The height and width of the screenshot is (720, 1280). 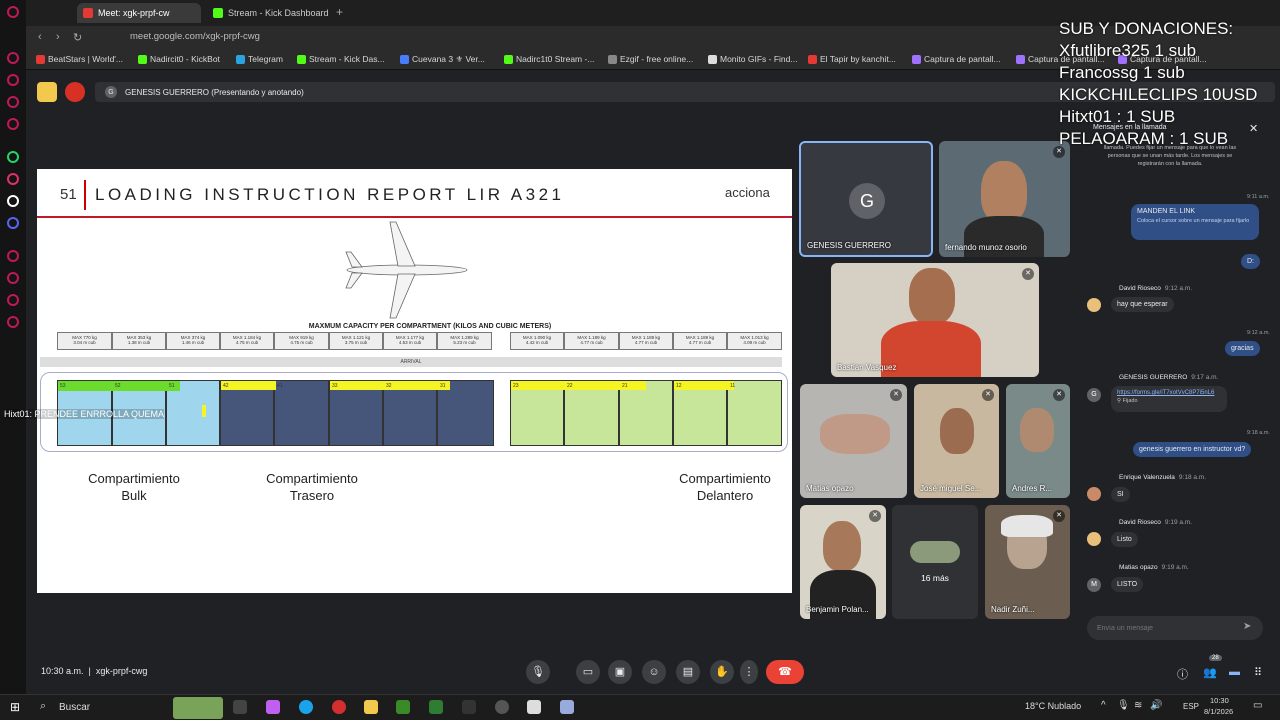 What do you see at coordinates (1258, 672) in the screenshot?
I see `activities-icon: ⠿` at bounding box center [1258, 672].